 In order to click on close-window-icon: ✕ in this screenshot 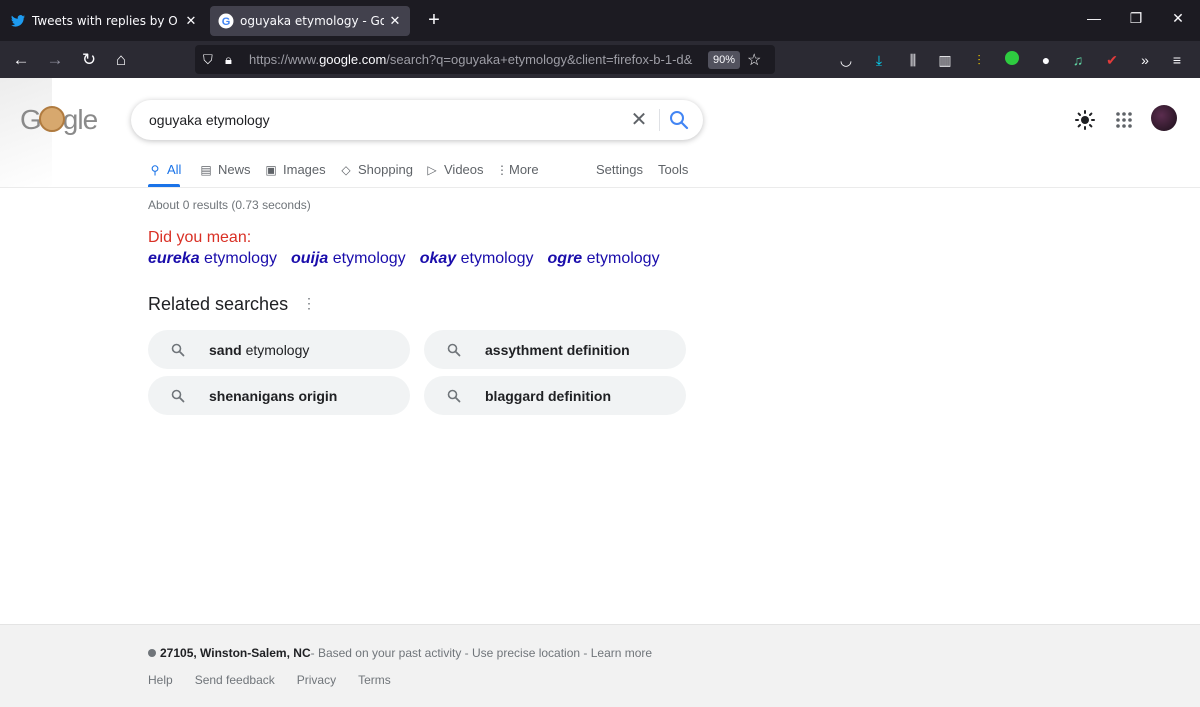, I will do `click(1178, 18)`.